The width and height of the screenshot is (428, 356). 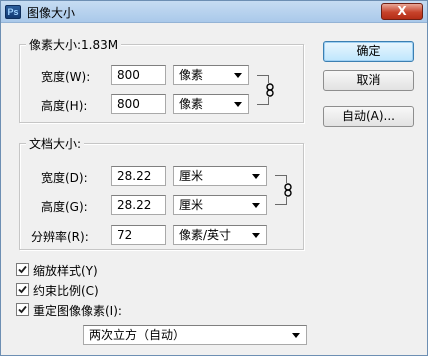 What do you see at coordinates (64, 106) in the screenshot?
I see `pixel-height-label: 高度(H):` at bounding box center [64, 106].